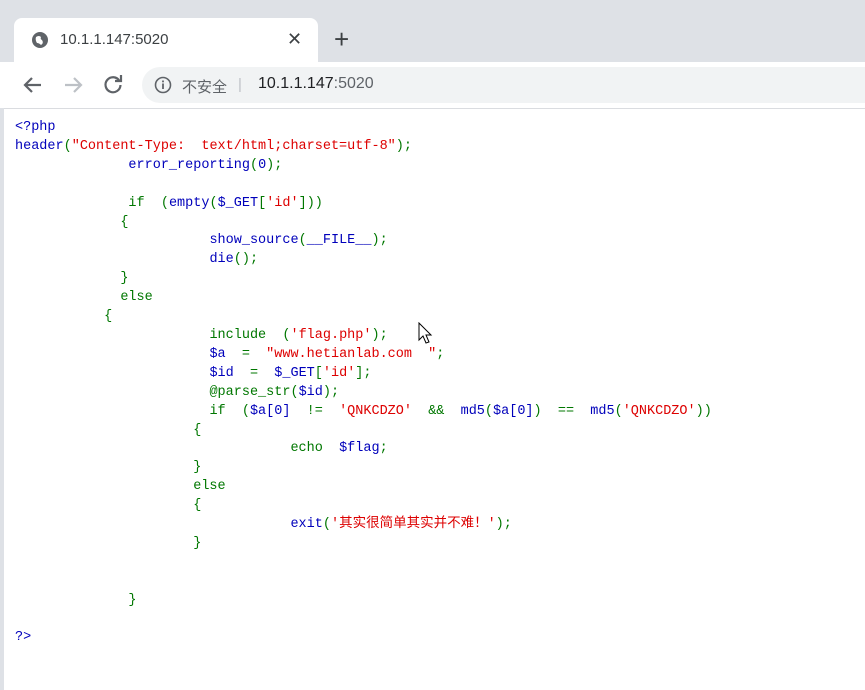 The height and width of the screenshot is (690, 865). I want to click on equal-operator: ==, so click(566, 411).